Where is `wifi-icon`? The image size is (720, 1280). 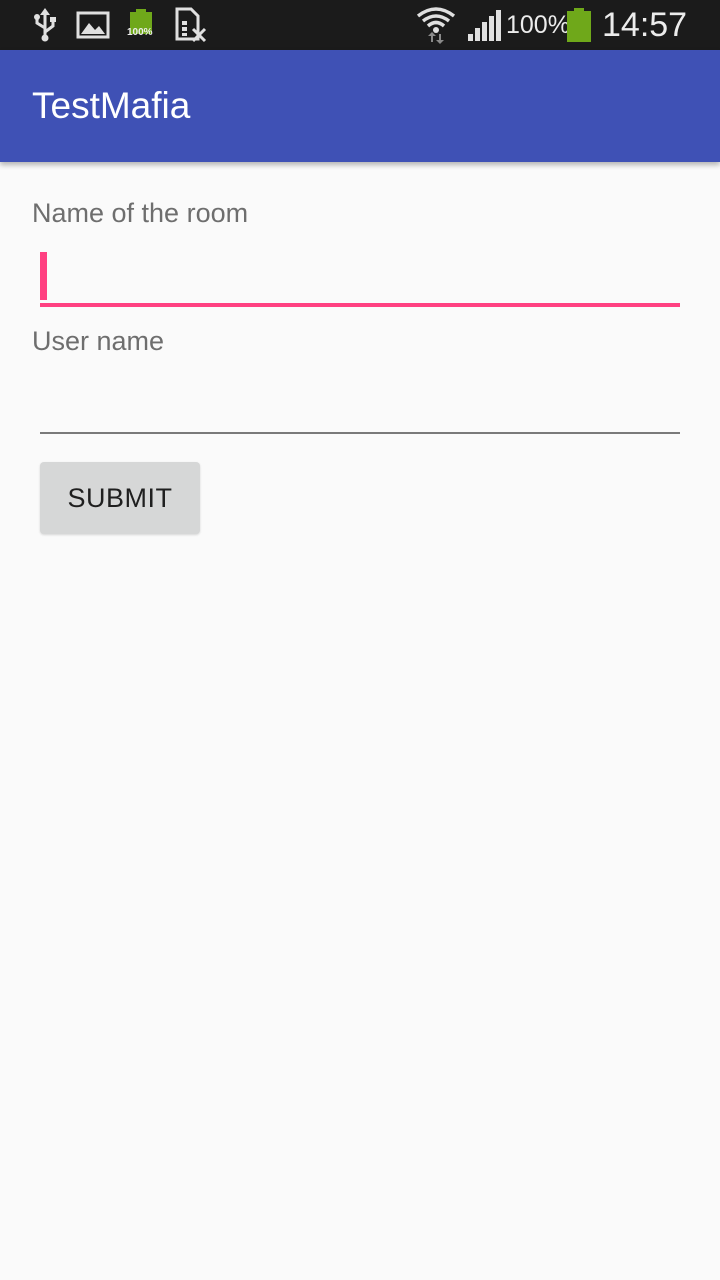 wifi-icon is located at coordinates (436, 25).